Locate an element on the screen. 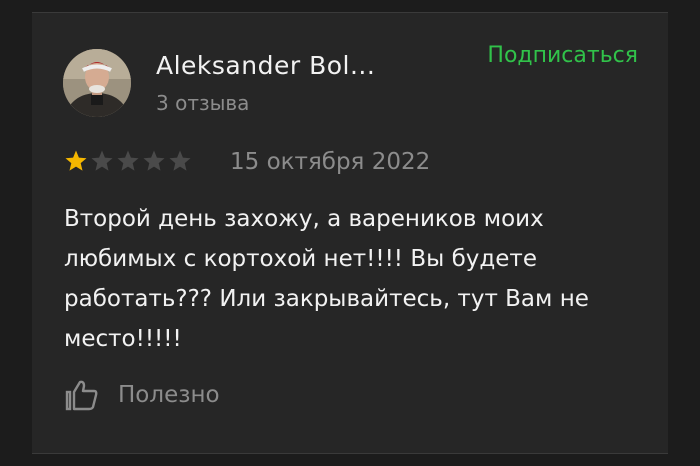 Image resolution: width=700 pixels, height=466 pixels. rating-stars is located at coordinates (128, 161).